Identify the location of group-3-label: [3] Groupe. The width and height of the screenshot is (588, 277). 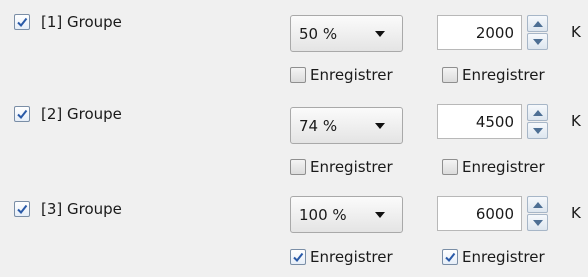
(81, 209).